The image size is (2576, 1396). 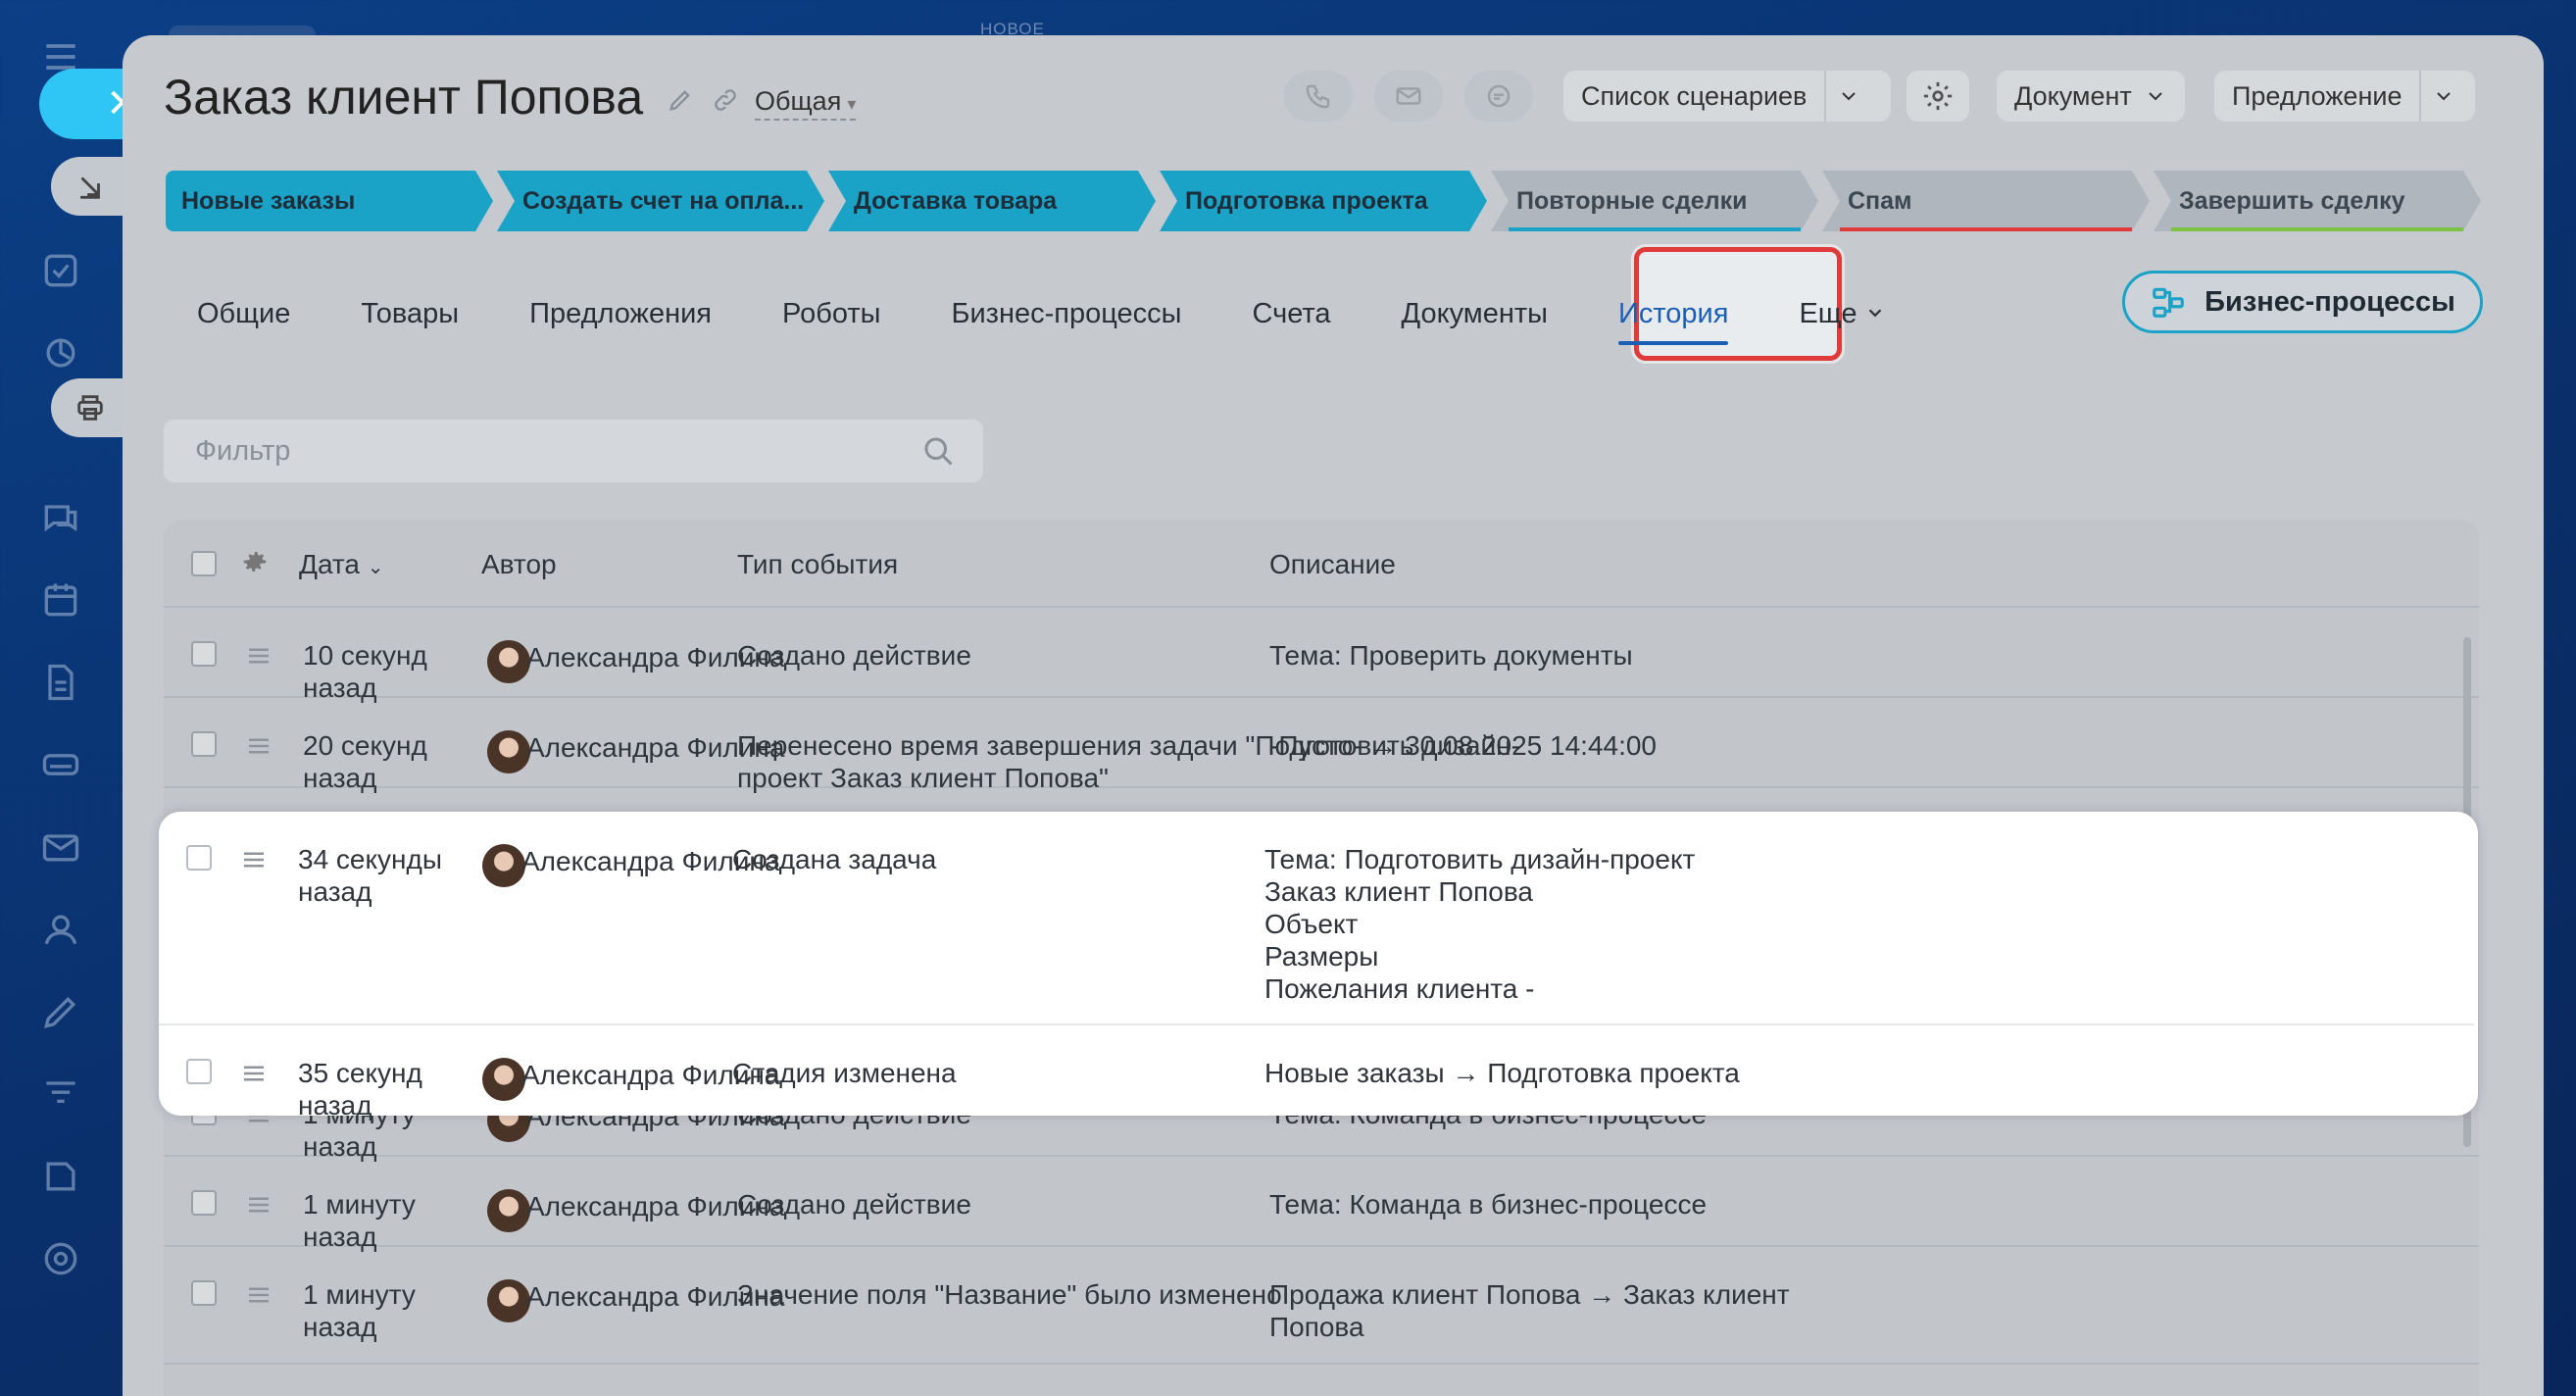 I want to click on print-icon, so click(x=90, y=408).